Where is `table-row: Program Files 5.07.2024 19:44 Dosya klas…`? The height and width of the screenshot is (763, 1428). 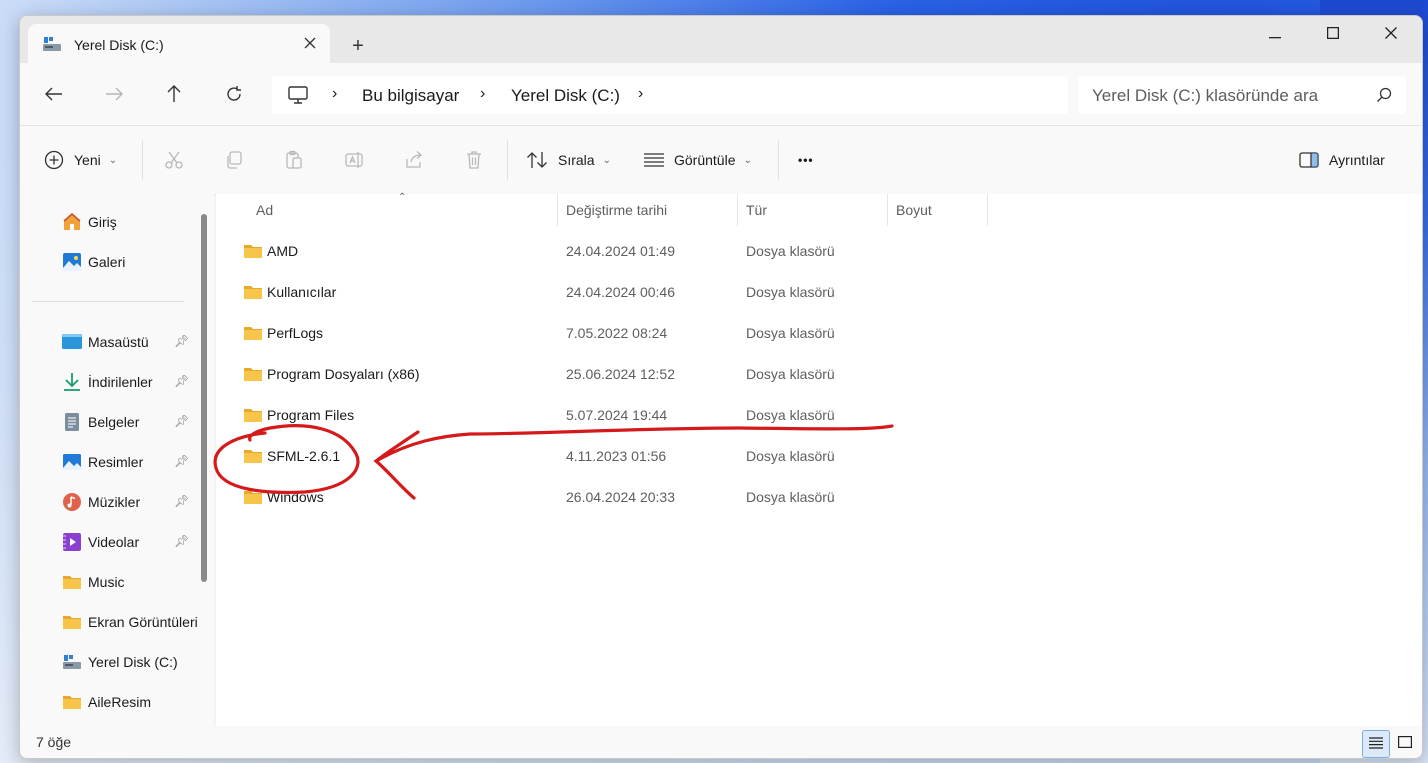
table-row: Program Files 5.07.2024 19:44 Dosya klas… is located at coordinates (819, 415).